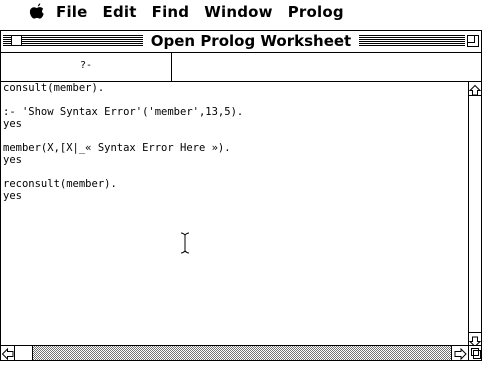 Image resolution: width=483 pixels, height=365 pixels. Describe the element at coordinates (54, 88) in the screenshot. I see `worksheet-line: consult(member).` at that location.